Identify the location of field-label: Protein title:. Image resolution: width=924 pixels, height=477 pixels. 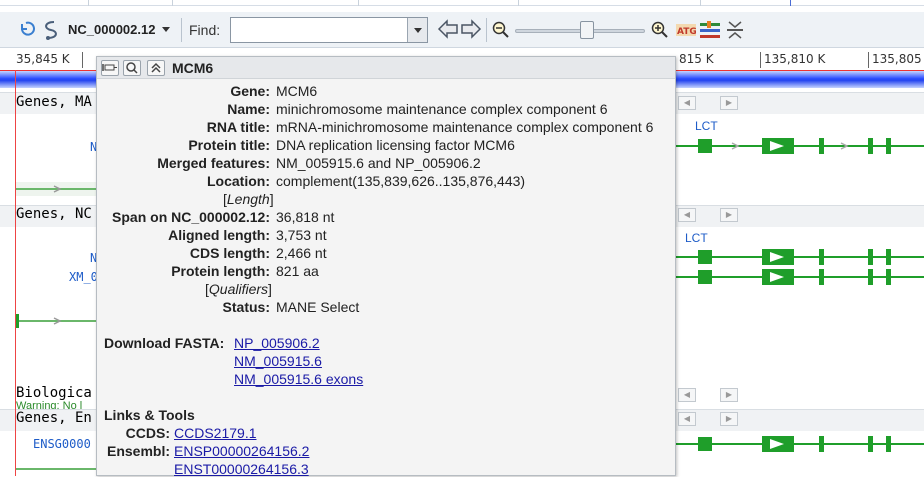
(229, 145).